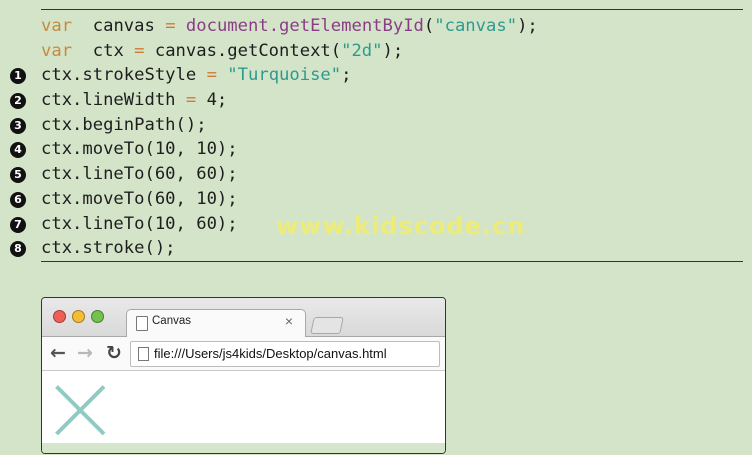  What do you see at coordinates (243, 50) in the screenshot?
I see `code-token: canvas.getContext(` at bounding box center [243, 50].